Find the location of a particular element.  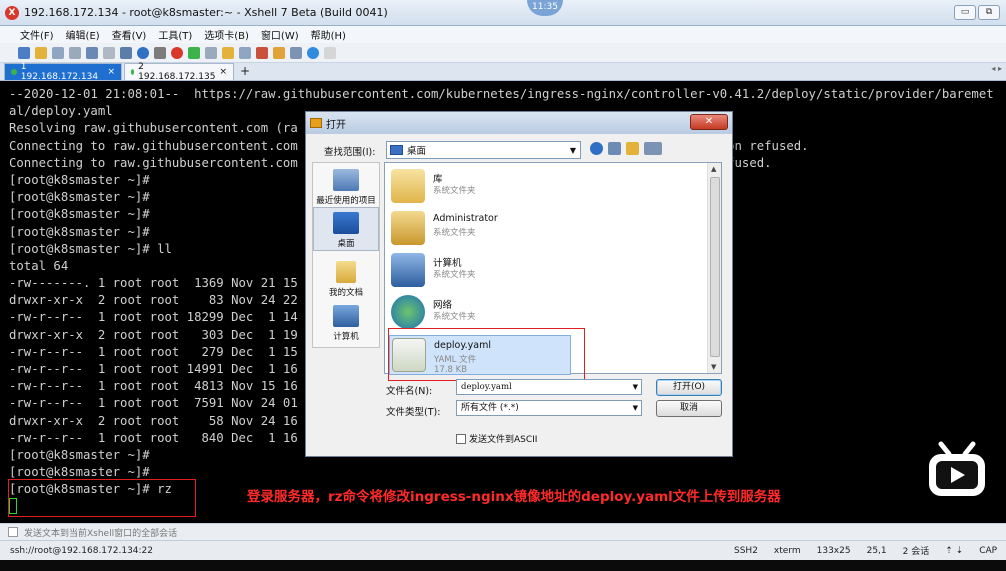

menu-tools: 工具(T) is located at coordinates (175, 34).